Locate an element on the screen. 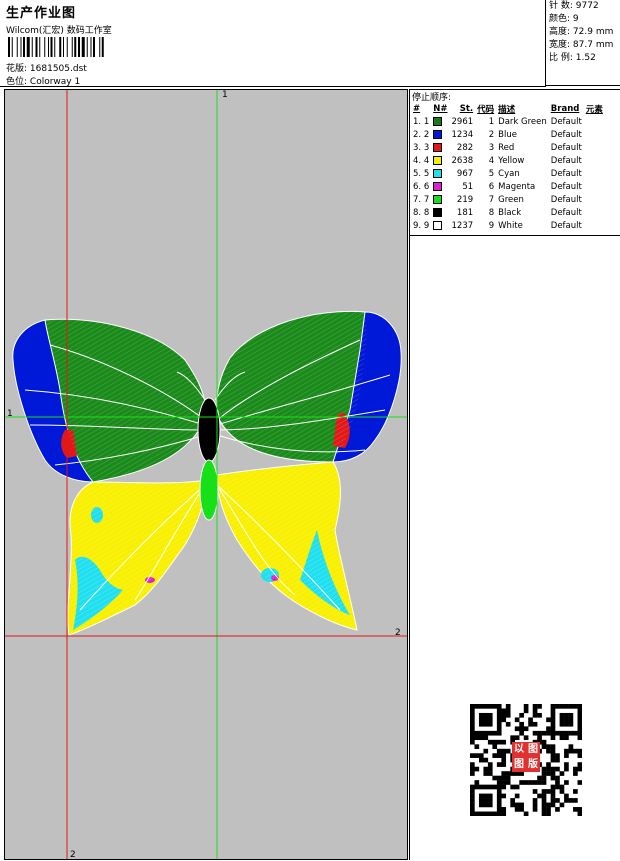 Image resolution: width=620 pixels, height=861 pixels. row-index: 9. 9 is located at coordinates (421, 225).